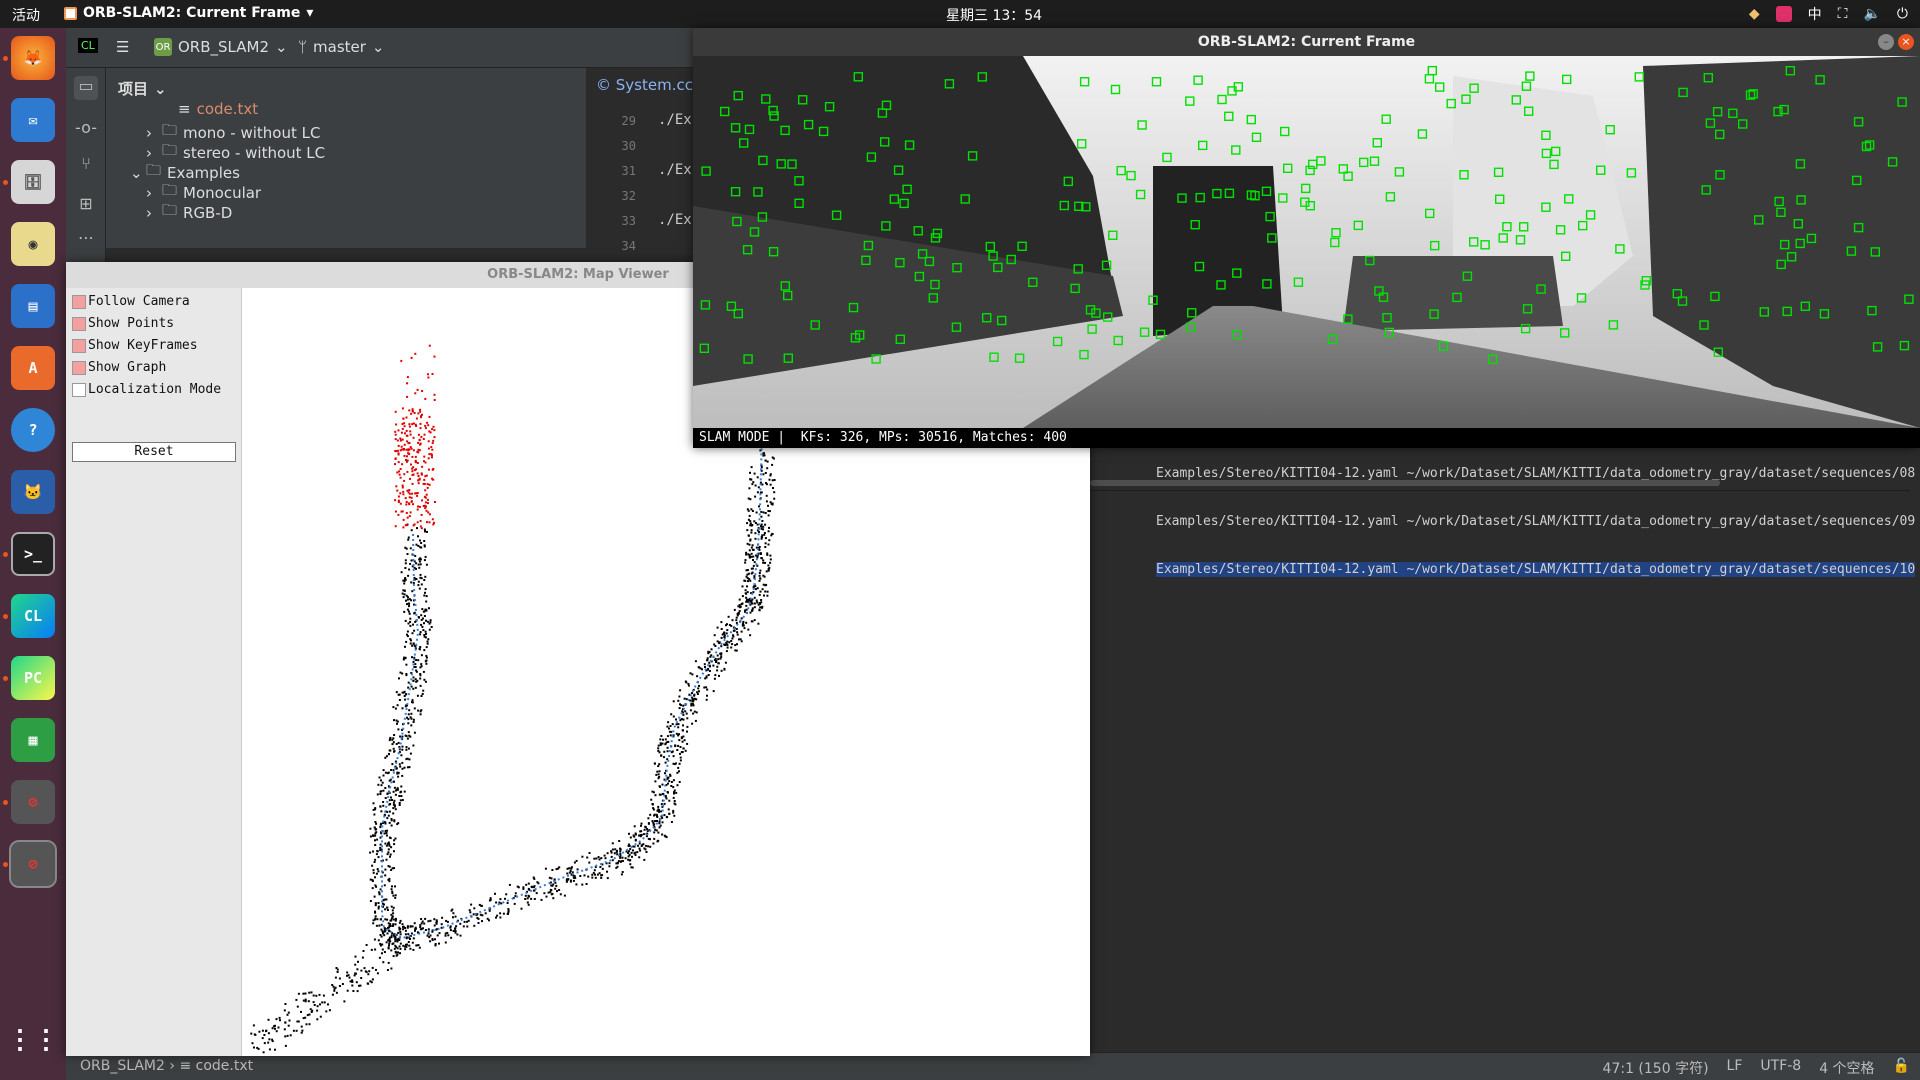 This screenshot has width=1920, height=1080. What do you see at coordinates (1901, 1068) in the screenshot?
I see `lock-icon: 🔓` at bounding box center [1901, 1068].